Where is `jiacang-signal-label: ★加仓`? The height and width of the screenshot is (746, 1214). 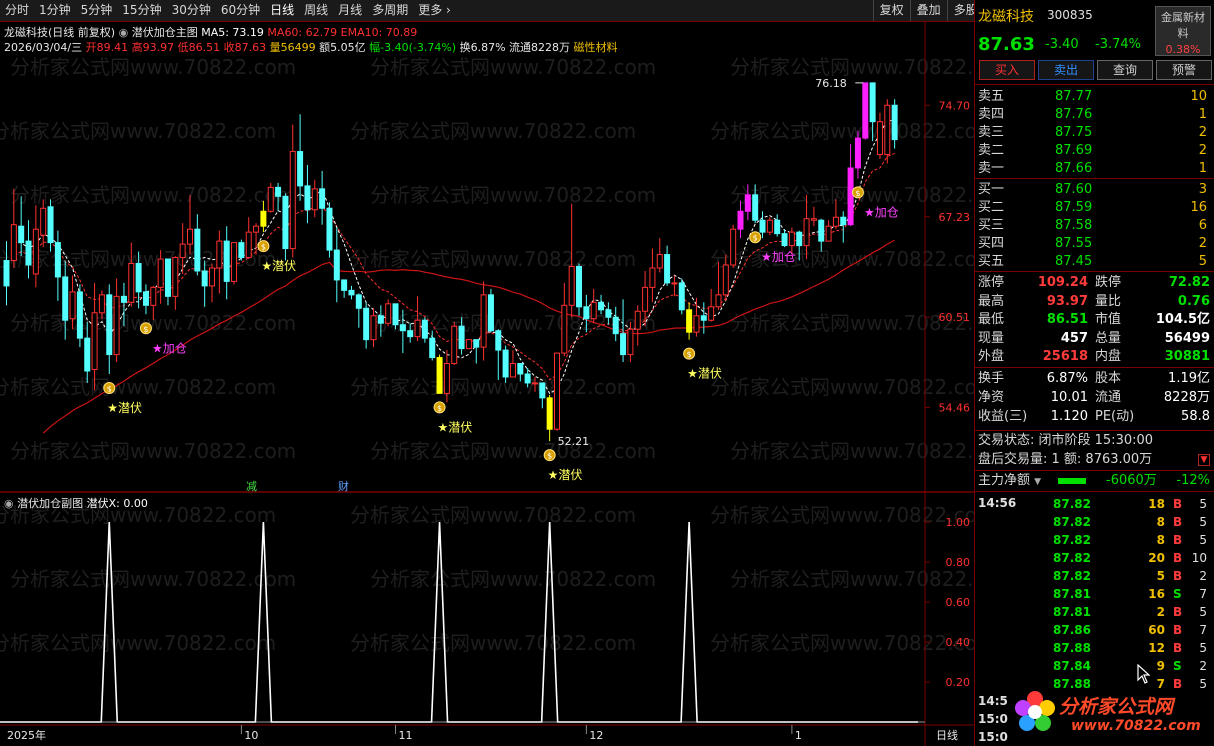 jiacang-signal-label: ★加仓 is located at coordinates (778, 257).